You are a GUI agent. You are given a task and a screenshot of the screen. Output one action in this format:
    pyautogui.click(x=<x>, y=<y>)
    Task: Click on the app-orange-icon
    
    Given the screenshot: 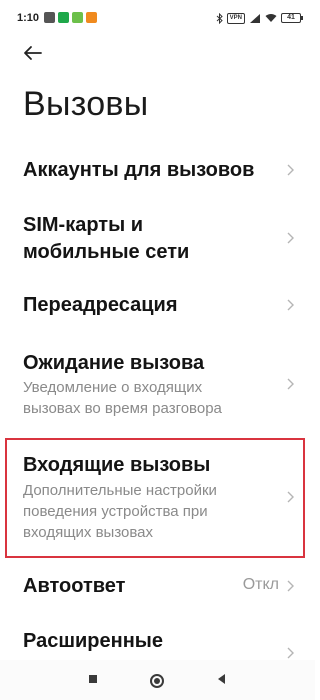 What is the action you would take?
    pyautogui.click(x=91, y=17)
    